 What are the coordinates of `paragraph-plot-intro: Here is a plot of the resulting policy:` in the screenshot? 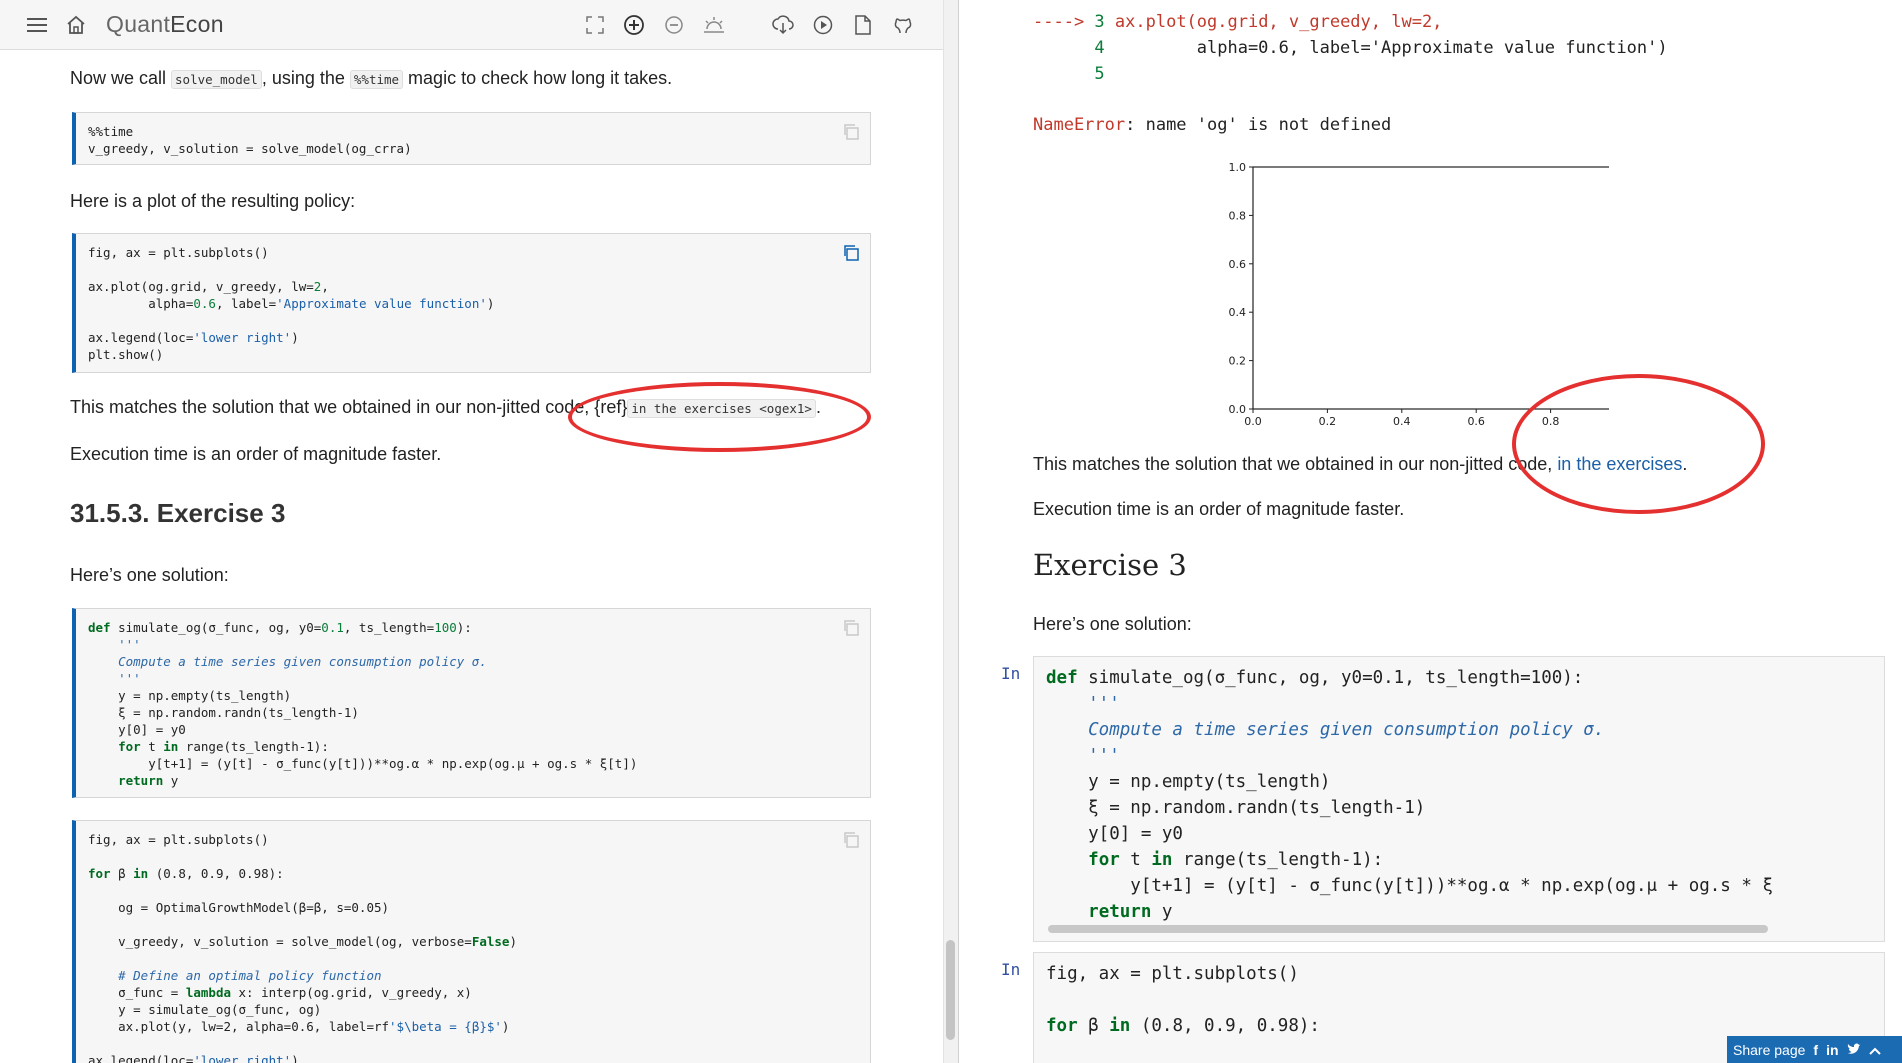 It's located at (213, 201).